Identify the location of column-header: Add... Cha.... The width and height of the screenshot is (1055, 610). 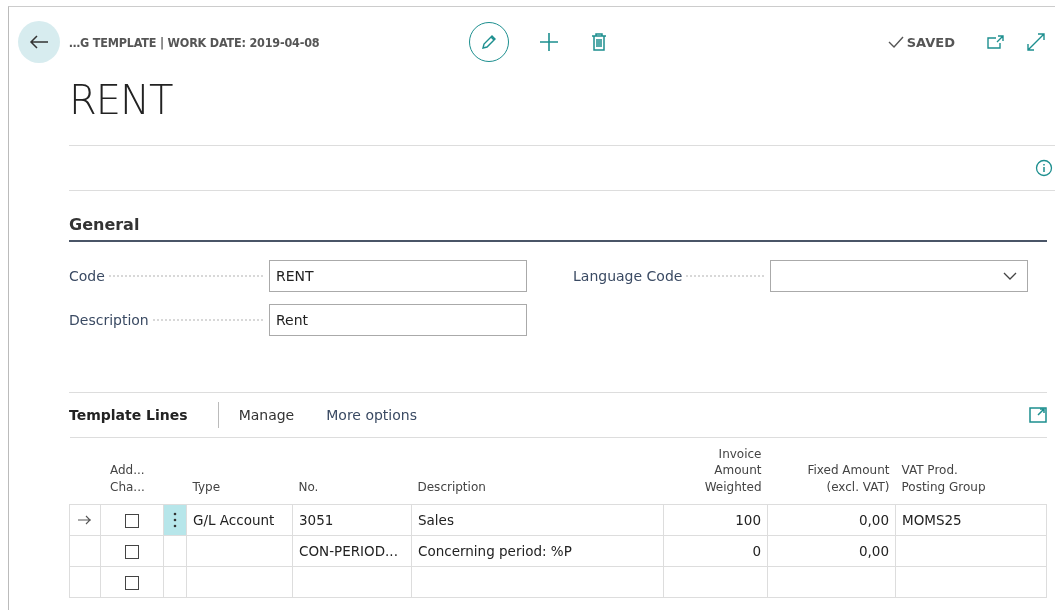
(132, 479).